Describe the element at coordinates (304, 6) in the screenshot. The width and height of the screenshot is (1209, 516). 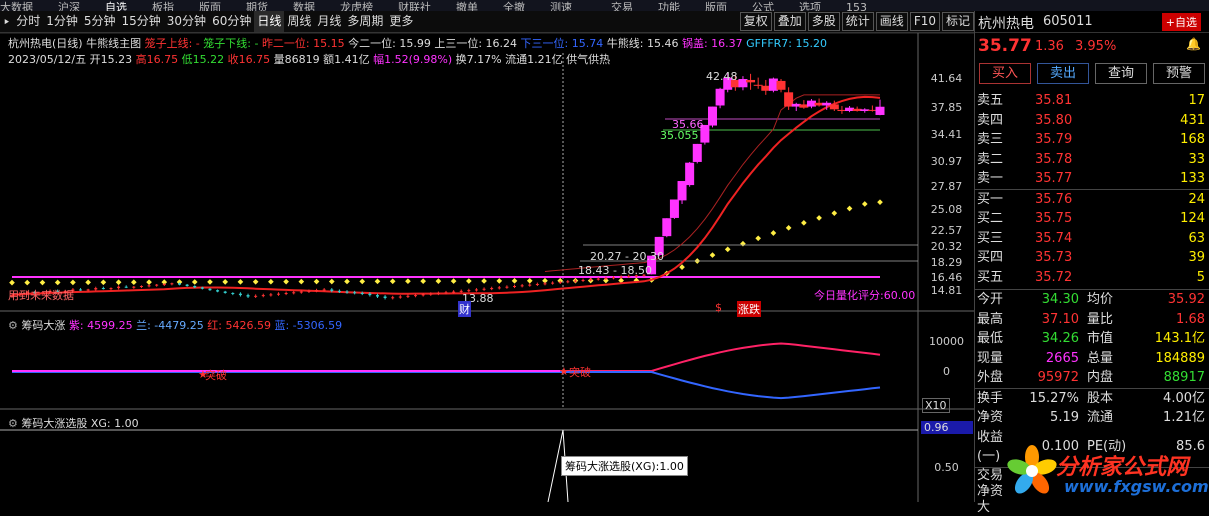
I see `top-menu-6: 数据` at that location.